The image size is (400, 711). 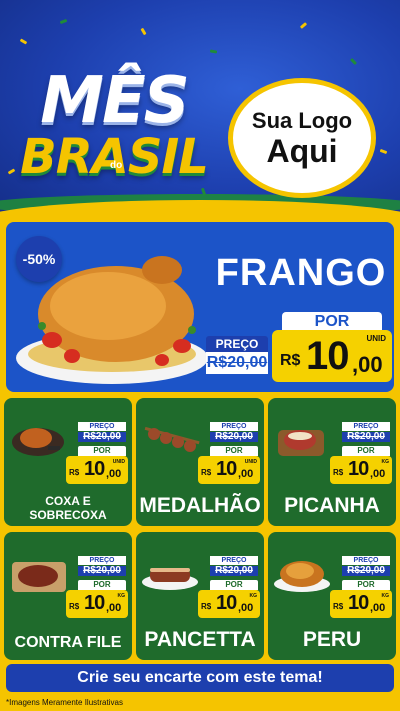 I want to click on logo-line-2: Aqui, so click(x=302, y=151).